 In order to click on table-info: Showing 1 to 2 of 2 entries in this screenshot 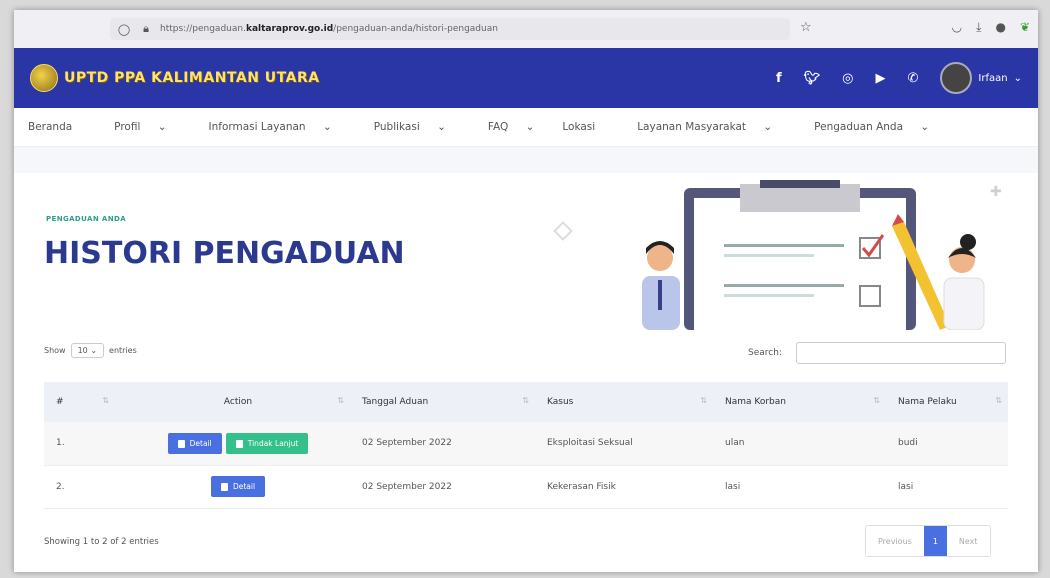, I will do `click(101, 542)`.